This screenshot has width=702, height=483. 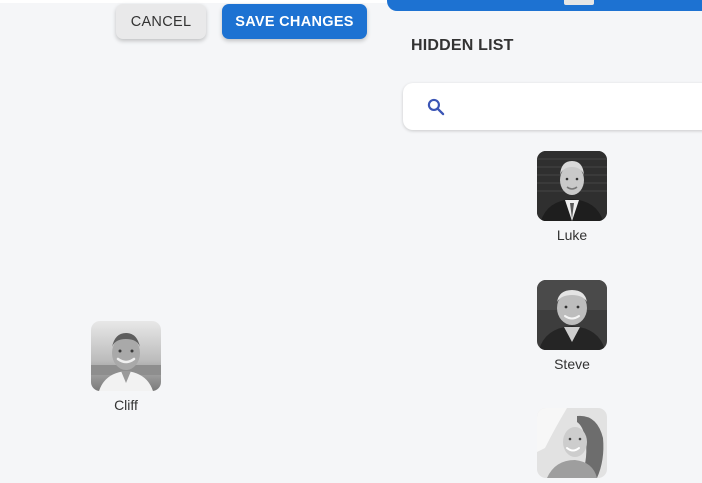 I want to click on person-name: Cliff, so click(x=126, y=405).